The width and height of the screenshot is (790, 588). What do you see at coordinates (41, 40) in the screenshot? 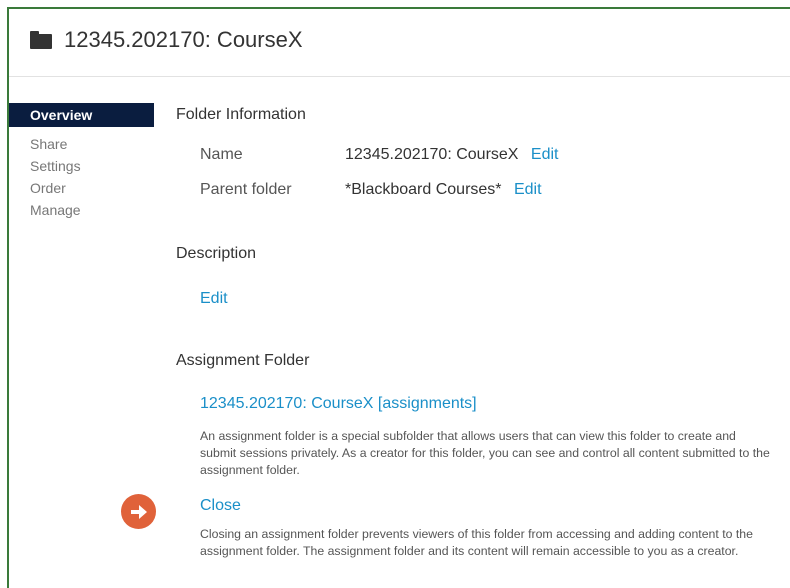
I see `folder-icon` at bounding box center [41, 40].